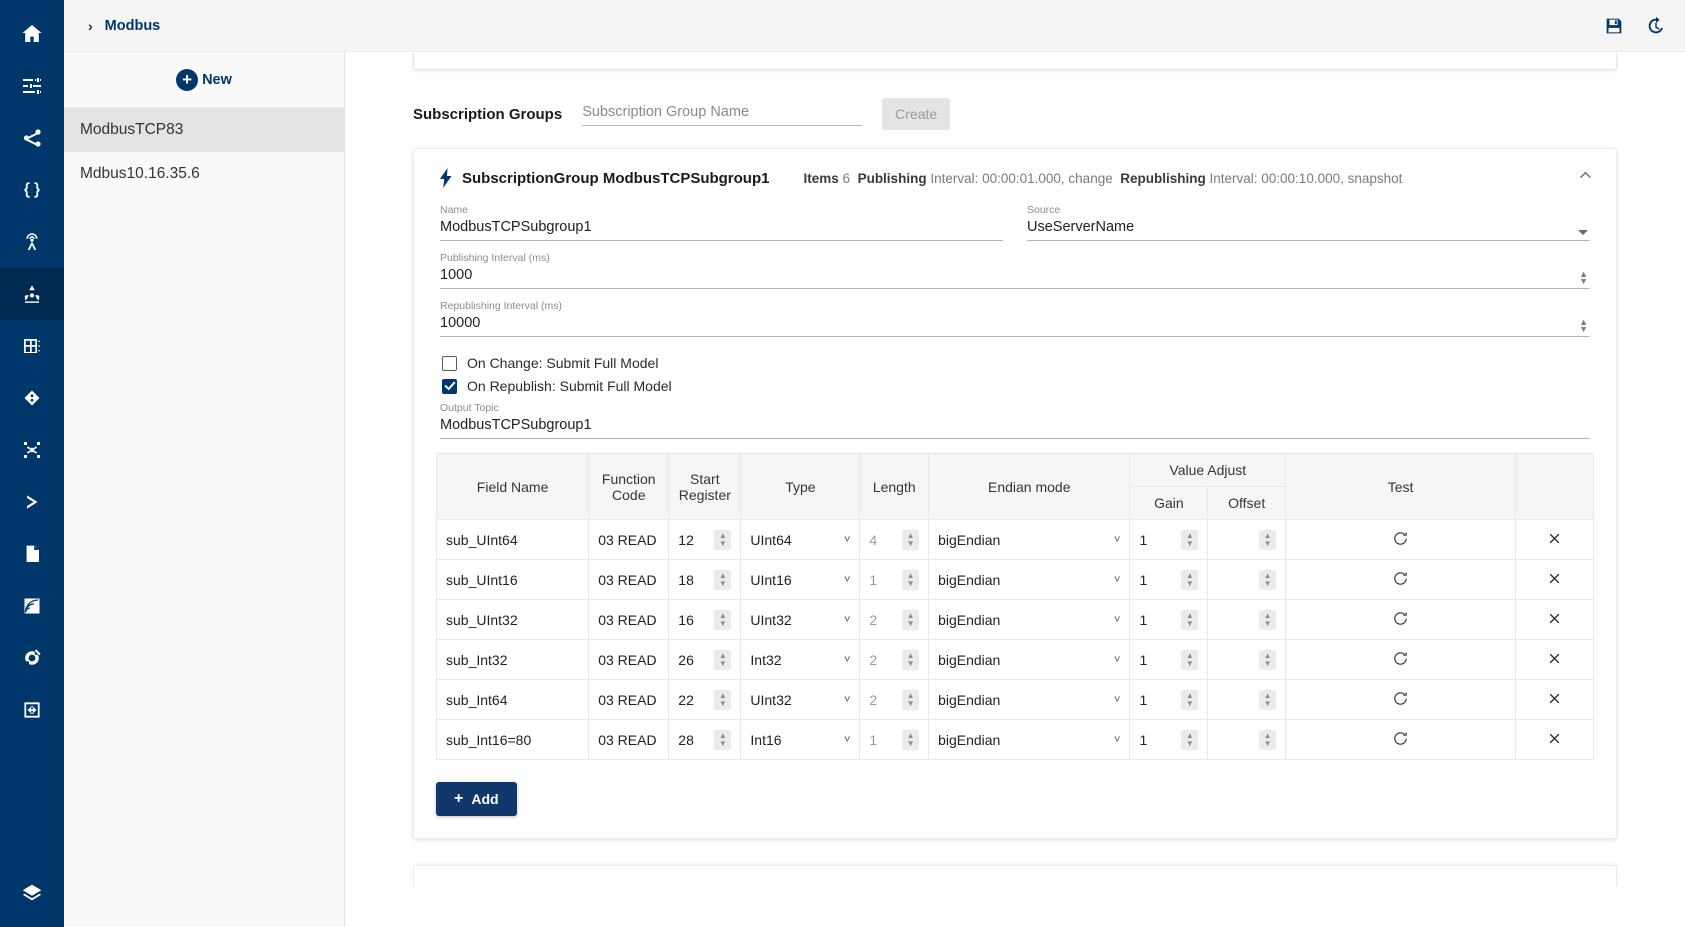 This screenshot has width=1685, height=927. What do you see at coordinates (1656, 26) in the screenshot?
I see `restore-icon` at bounding box center [1656, 26].